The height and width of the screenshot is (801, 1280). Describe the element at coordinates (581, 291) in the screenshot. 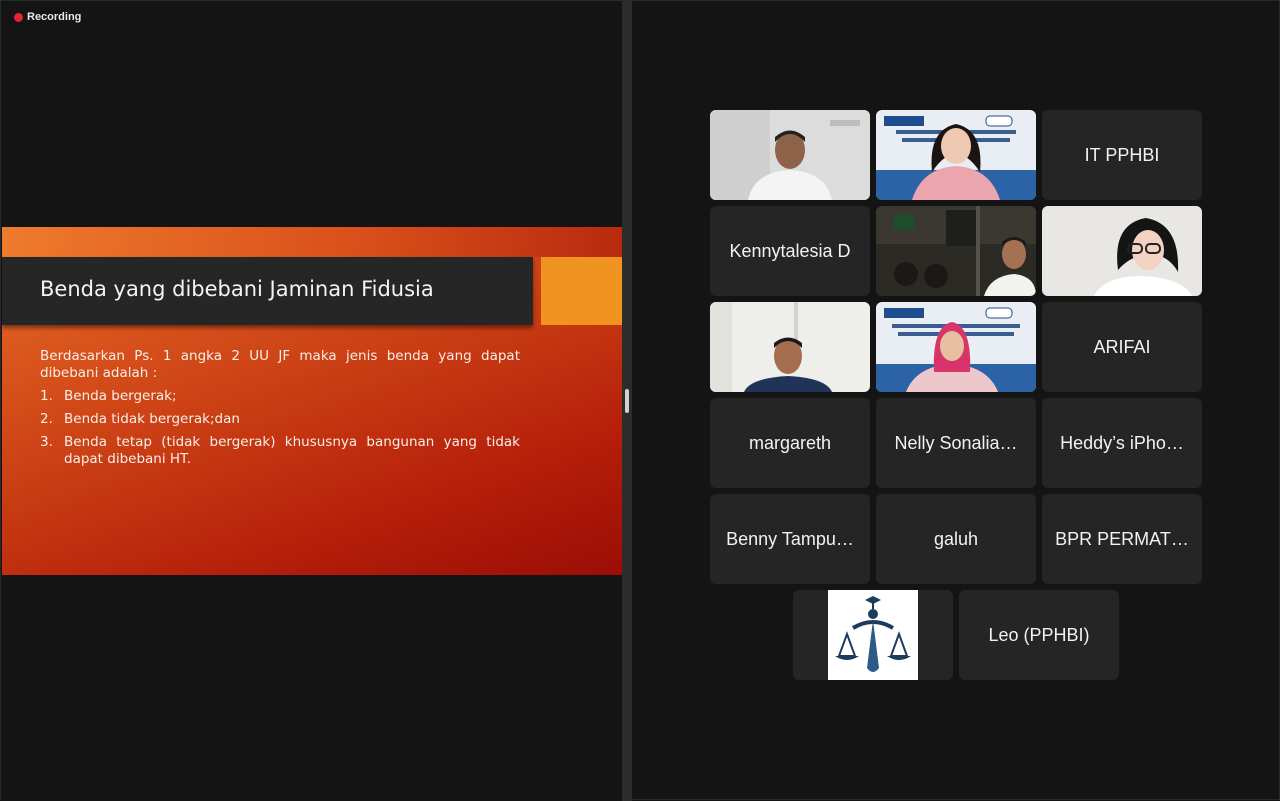

I see `slide-accent-box` at that location.